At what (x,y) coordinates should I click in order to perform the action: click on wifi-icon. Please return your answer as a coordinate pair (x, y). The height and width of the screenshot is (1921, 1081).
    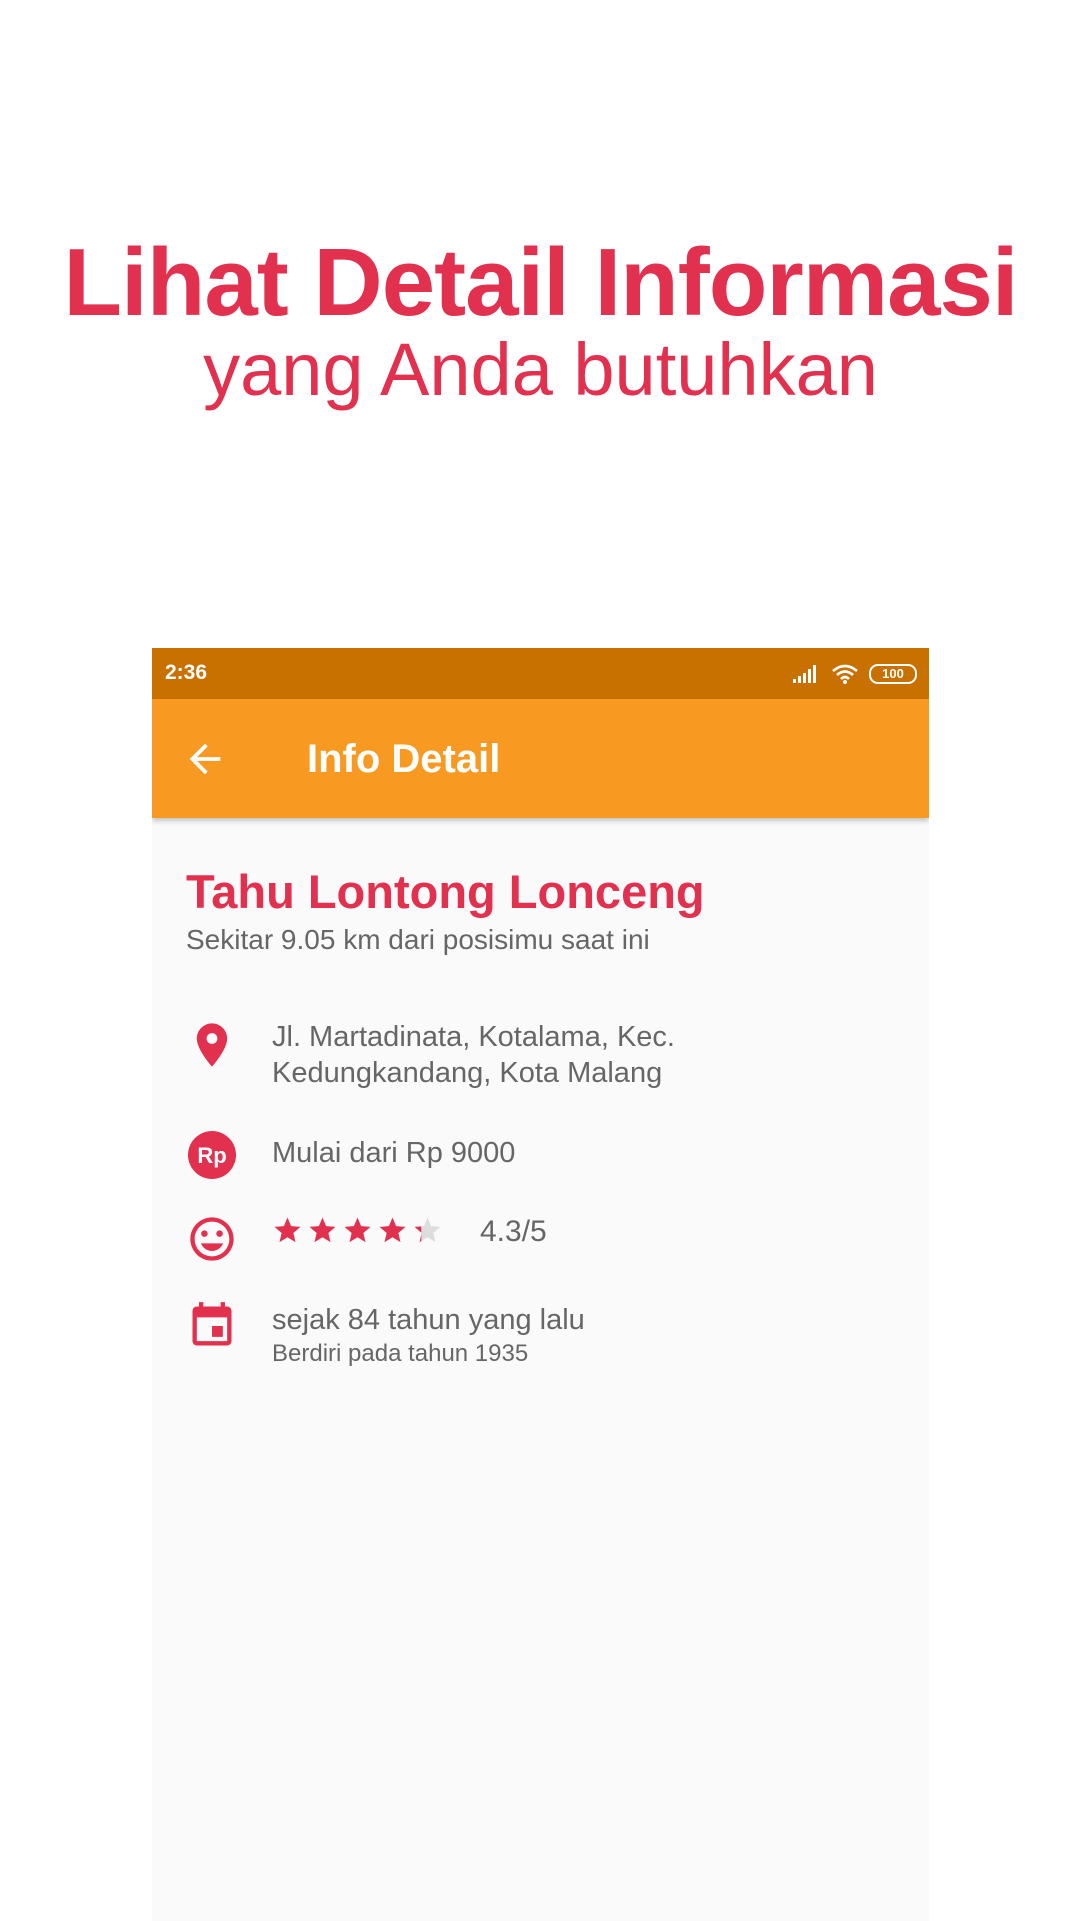
    Looking at the image, I should click on (845, 674).